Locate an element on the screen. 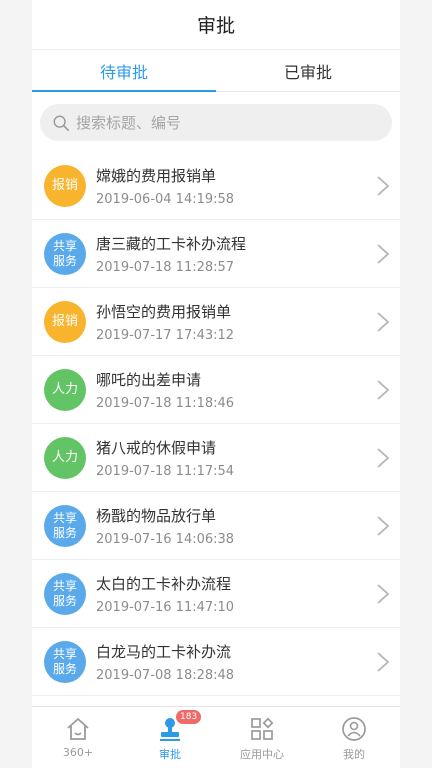 The image size is (432, 768). item-time: 2019-07-18 11:17:54 is located at coordinates (165, 471).